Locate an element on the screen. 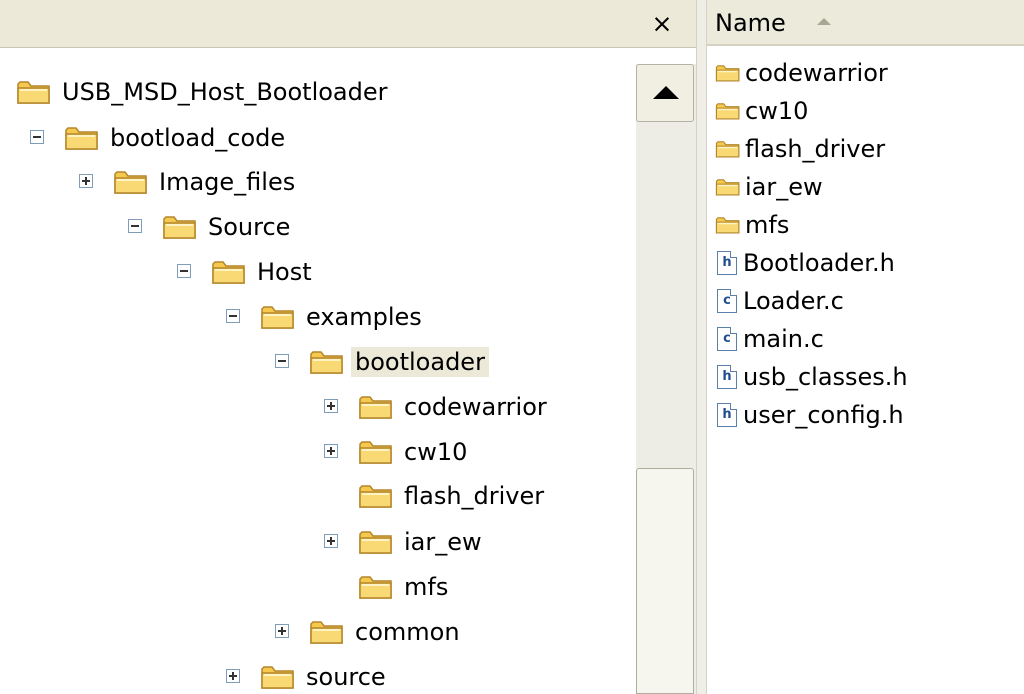  tree-item-label: flash_driver is located at coordinates (474, 496).